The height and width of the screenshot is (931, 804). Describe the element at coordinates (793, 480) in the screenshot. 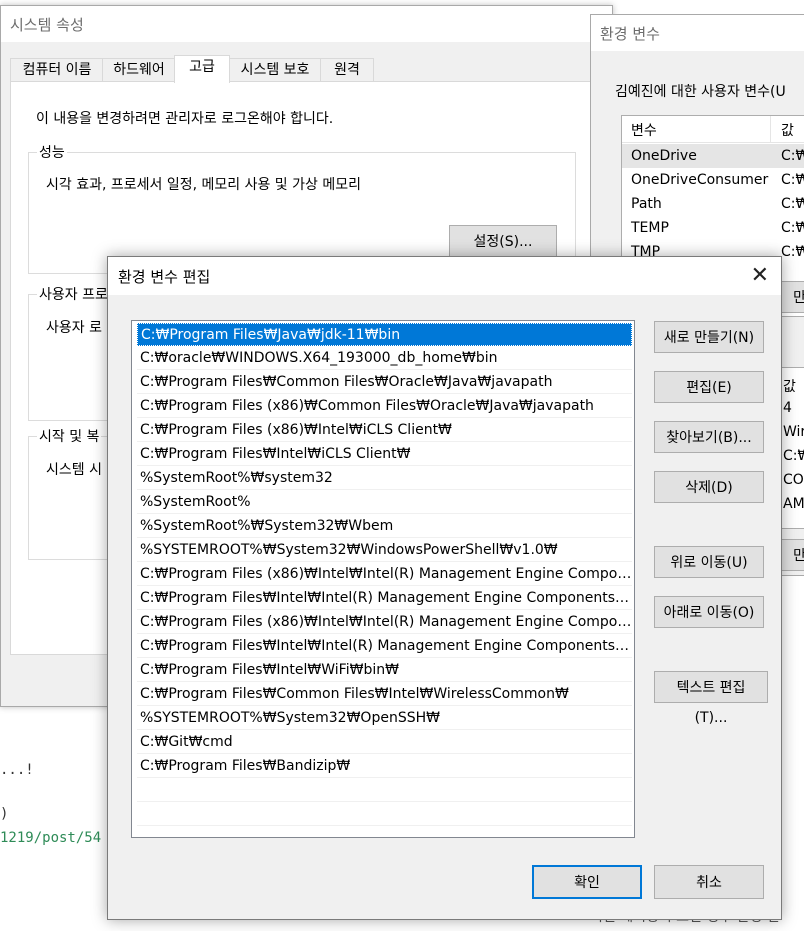

I see `variable-value: CO` at that location.